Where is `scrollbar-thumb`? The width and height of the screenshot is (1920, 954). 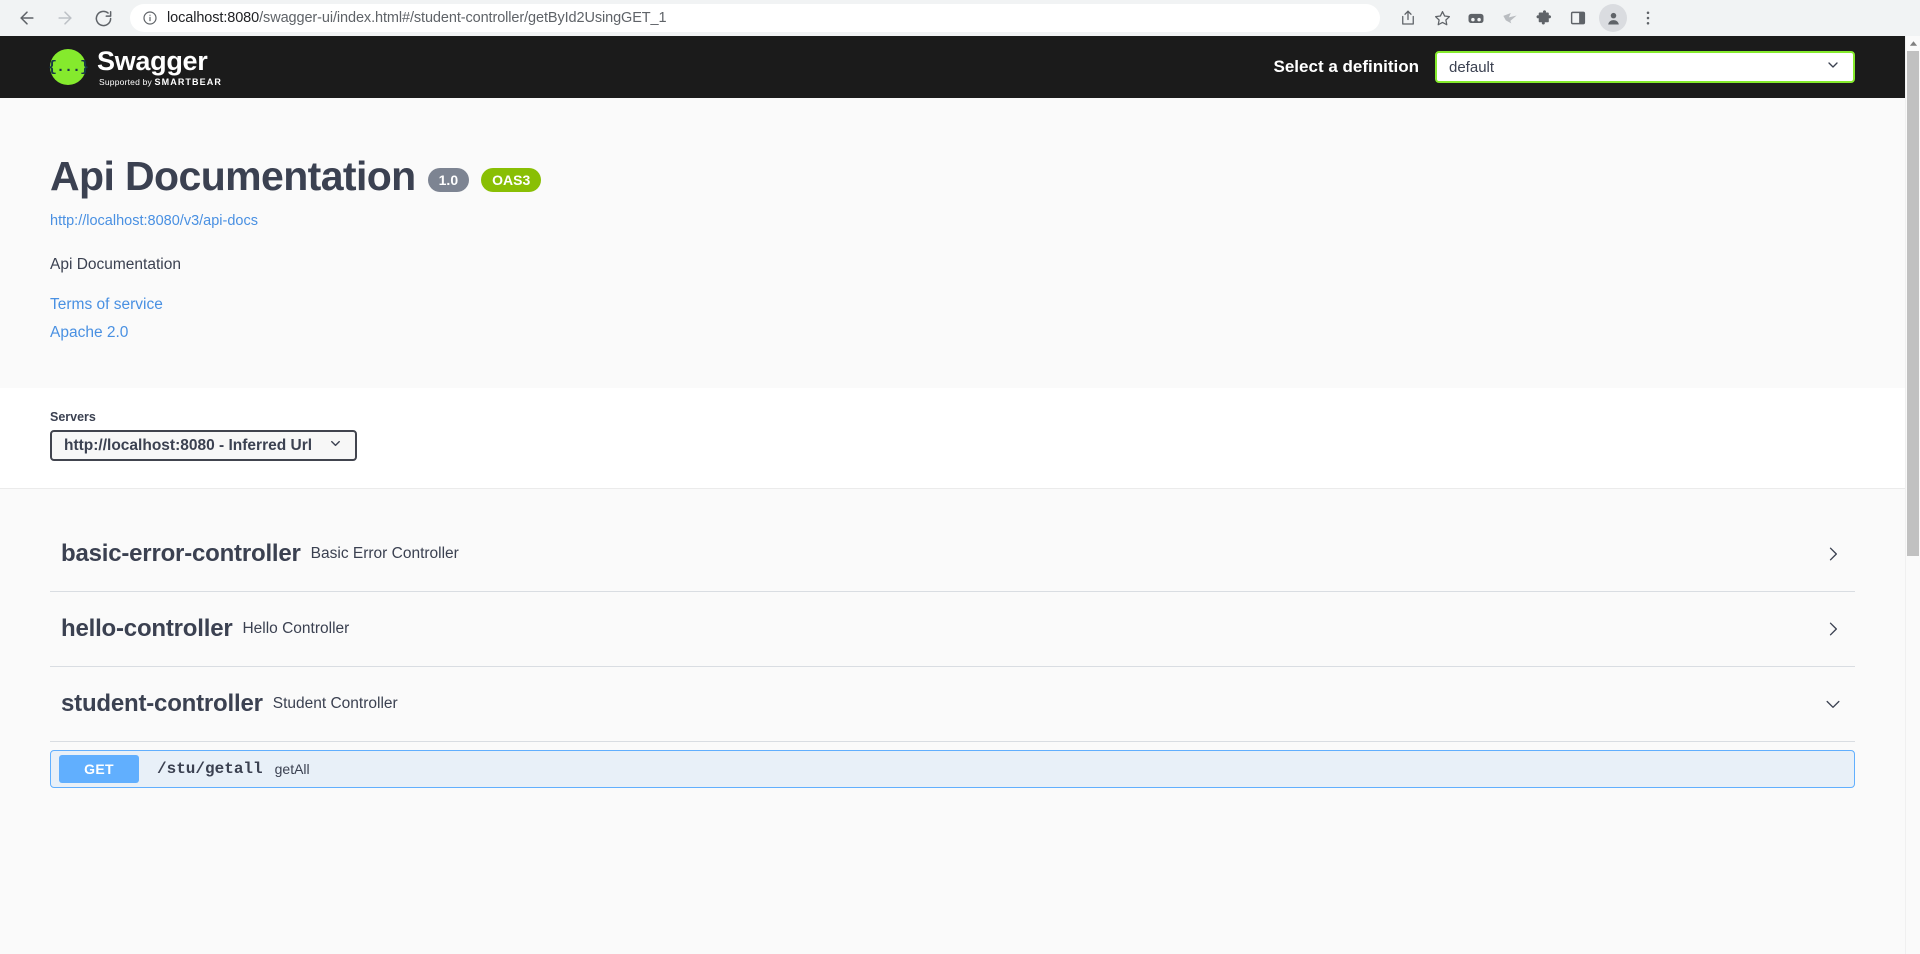
scrollbar-thumb is located at coordinates (1913, 303).